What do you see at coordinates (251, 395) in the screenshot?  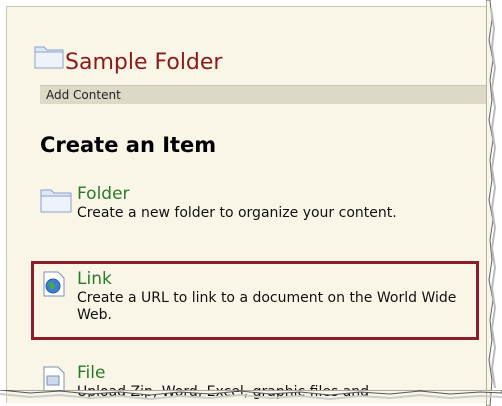 I see `torn-edge-bottom` at bounding box center [251, 395].